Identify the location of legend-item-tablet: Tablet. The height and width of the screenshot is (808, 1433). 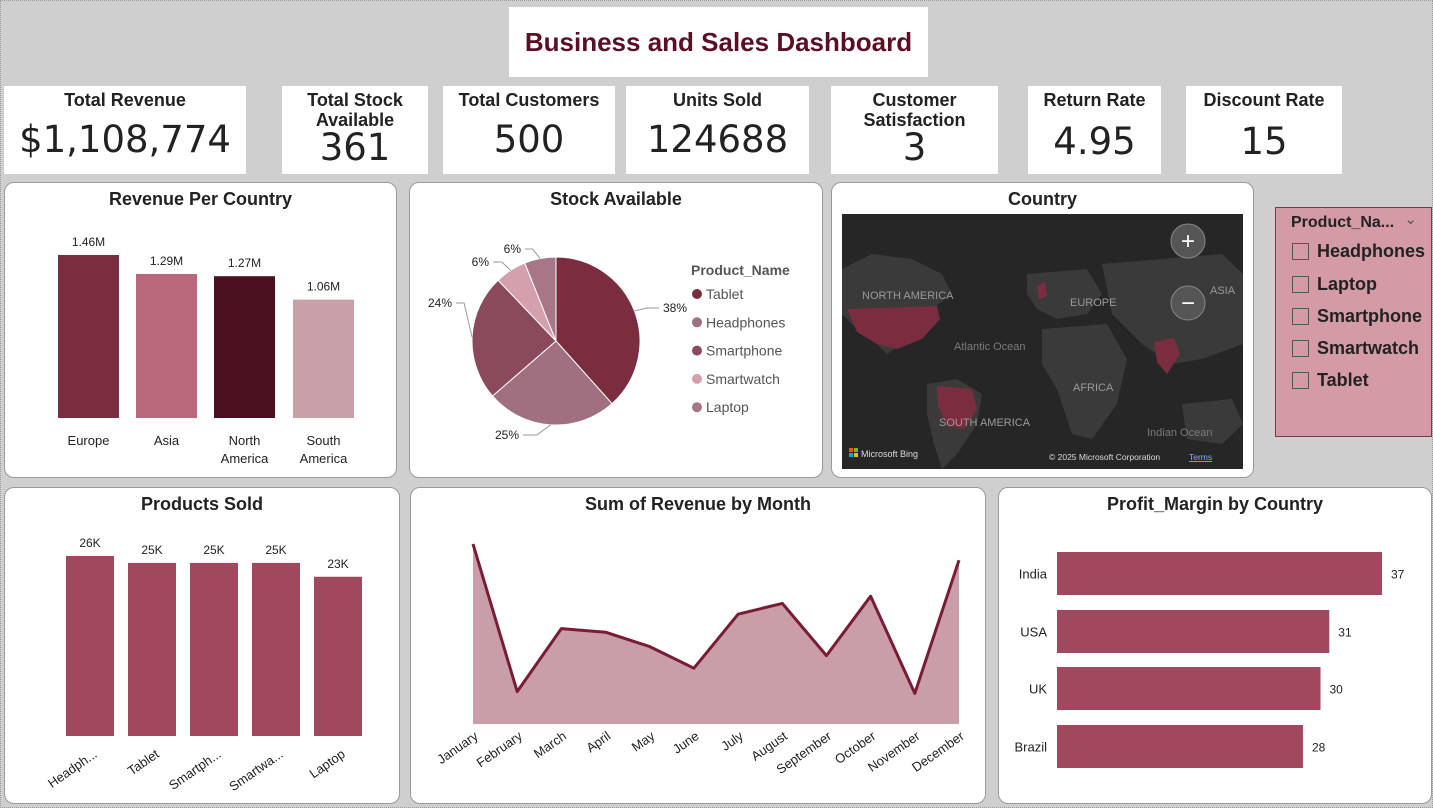
(724, 294).